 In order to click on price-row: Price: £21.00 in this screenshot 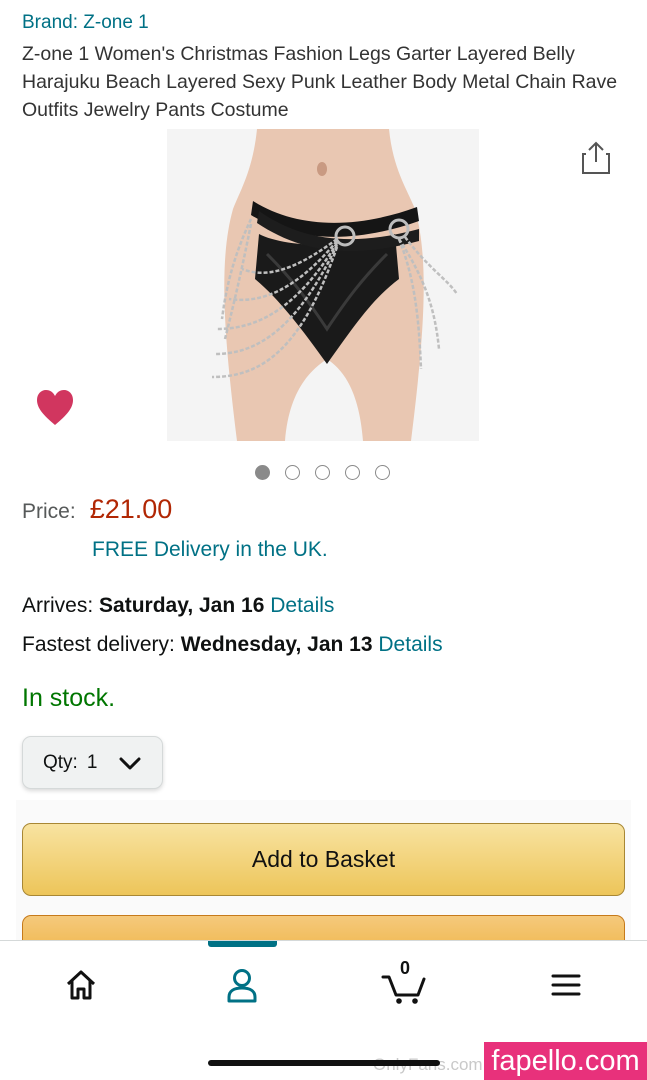, I will do `click(97, 509)`.